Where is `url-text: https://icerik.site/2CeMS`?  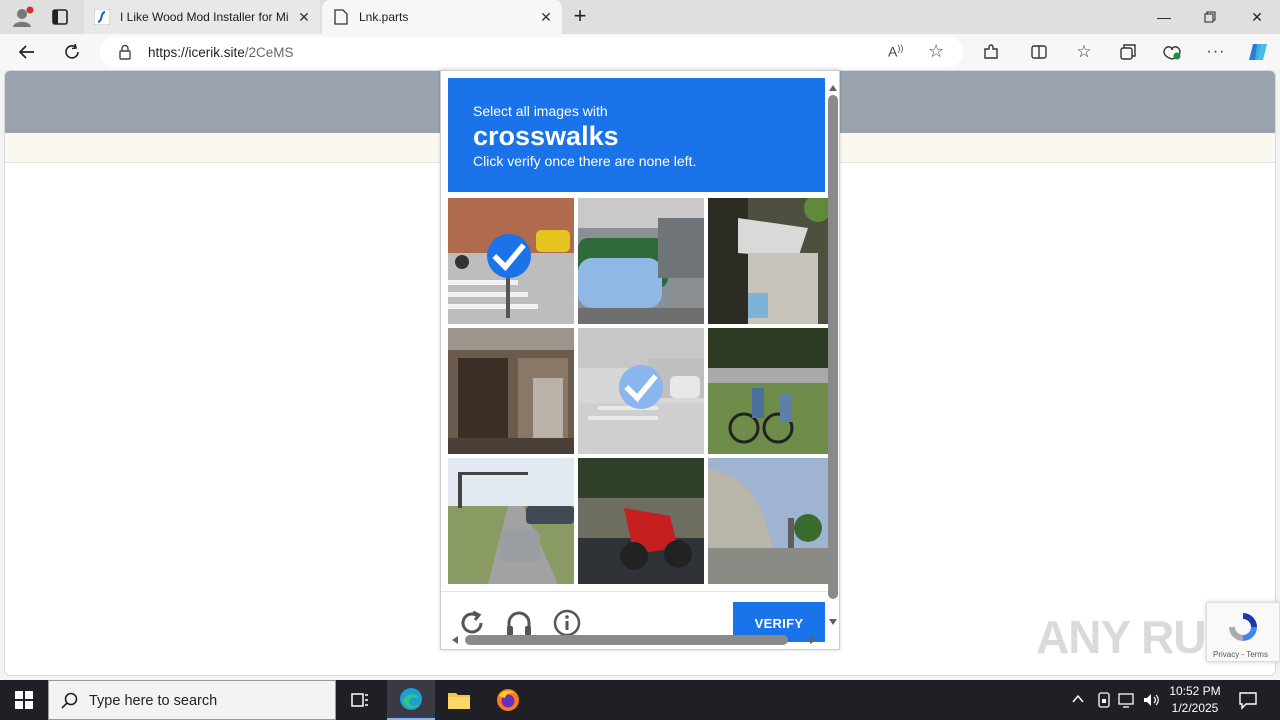
url-text: https://icerik.site/2CeMS is located at coordinates (221, 52).